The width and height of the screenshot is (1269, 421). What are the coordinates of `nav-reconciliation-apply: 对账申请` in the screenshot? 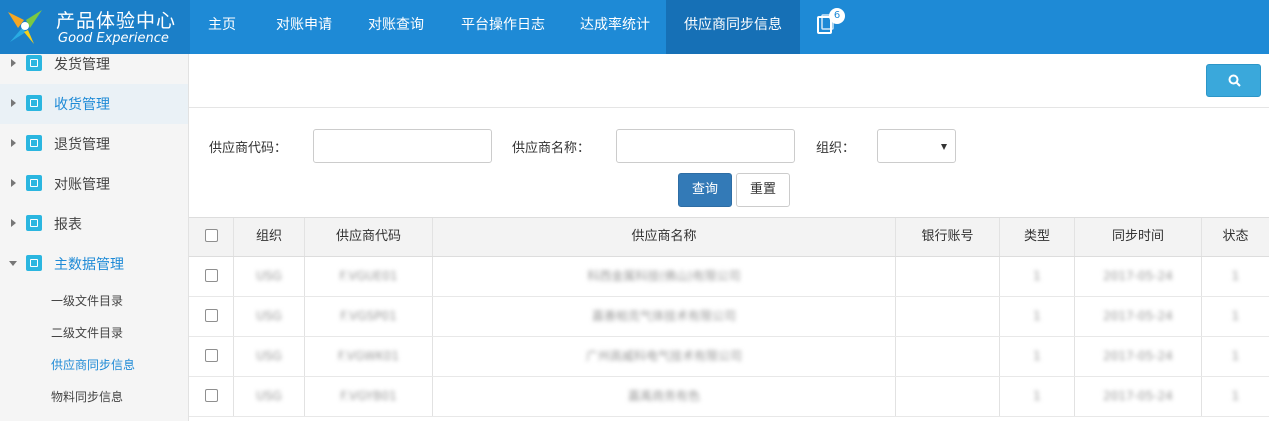 It's located at (304, 27).